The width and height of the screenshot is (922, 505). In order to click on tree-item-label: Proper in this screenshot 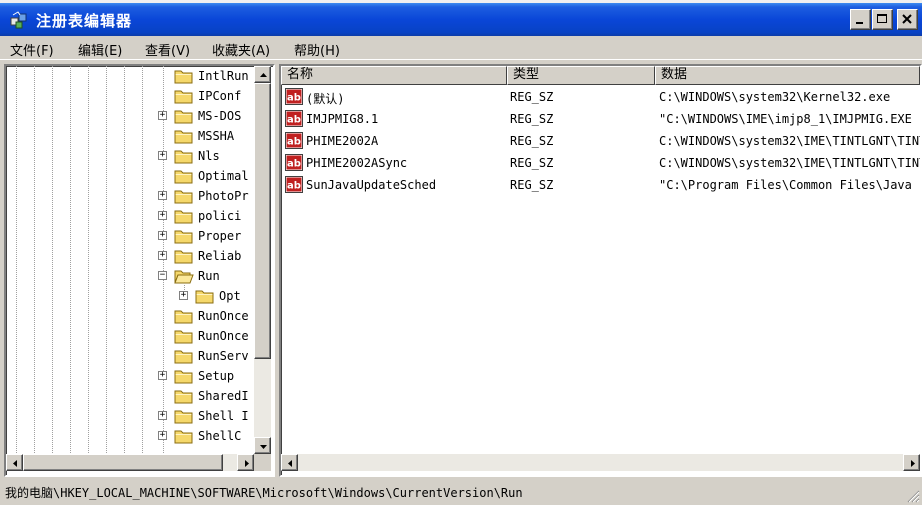, I will do `click(220, 236)`.